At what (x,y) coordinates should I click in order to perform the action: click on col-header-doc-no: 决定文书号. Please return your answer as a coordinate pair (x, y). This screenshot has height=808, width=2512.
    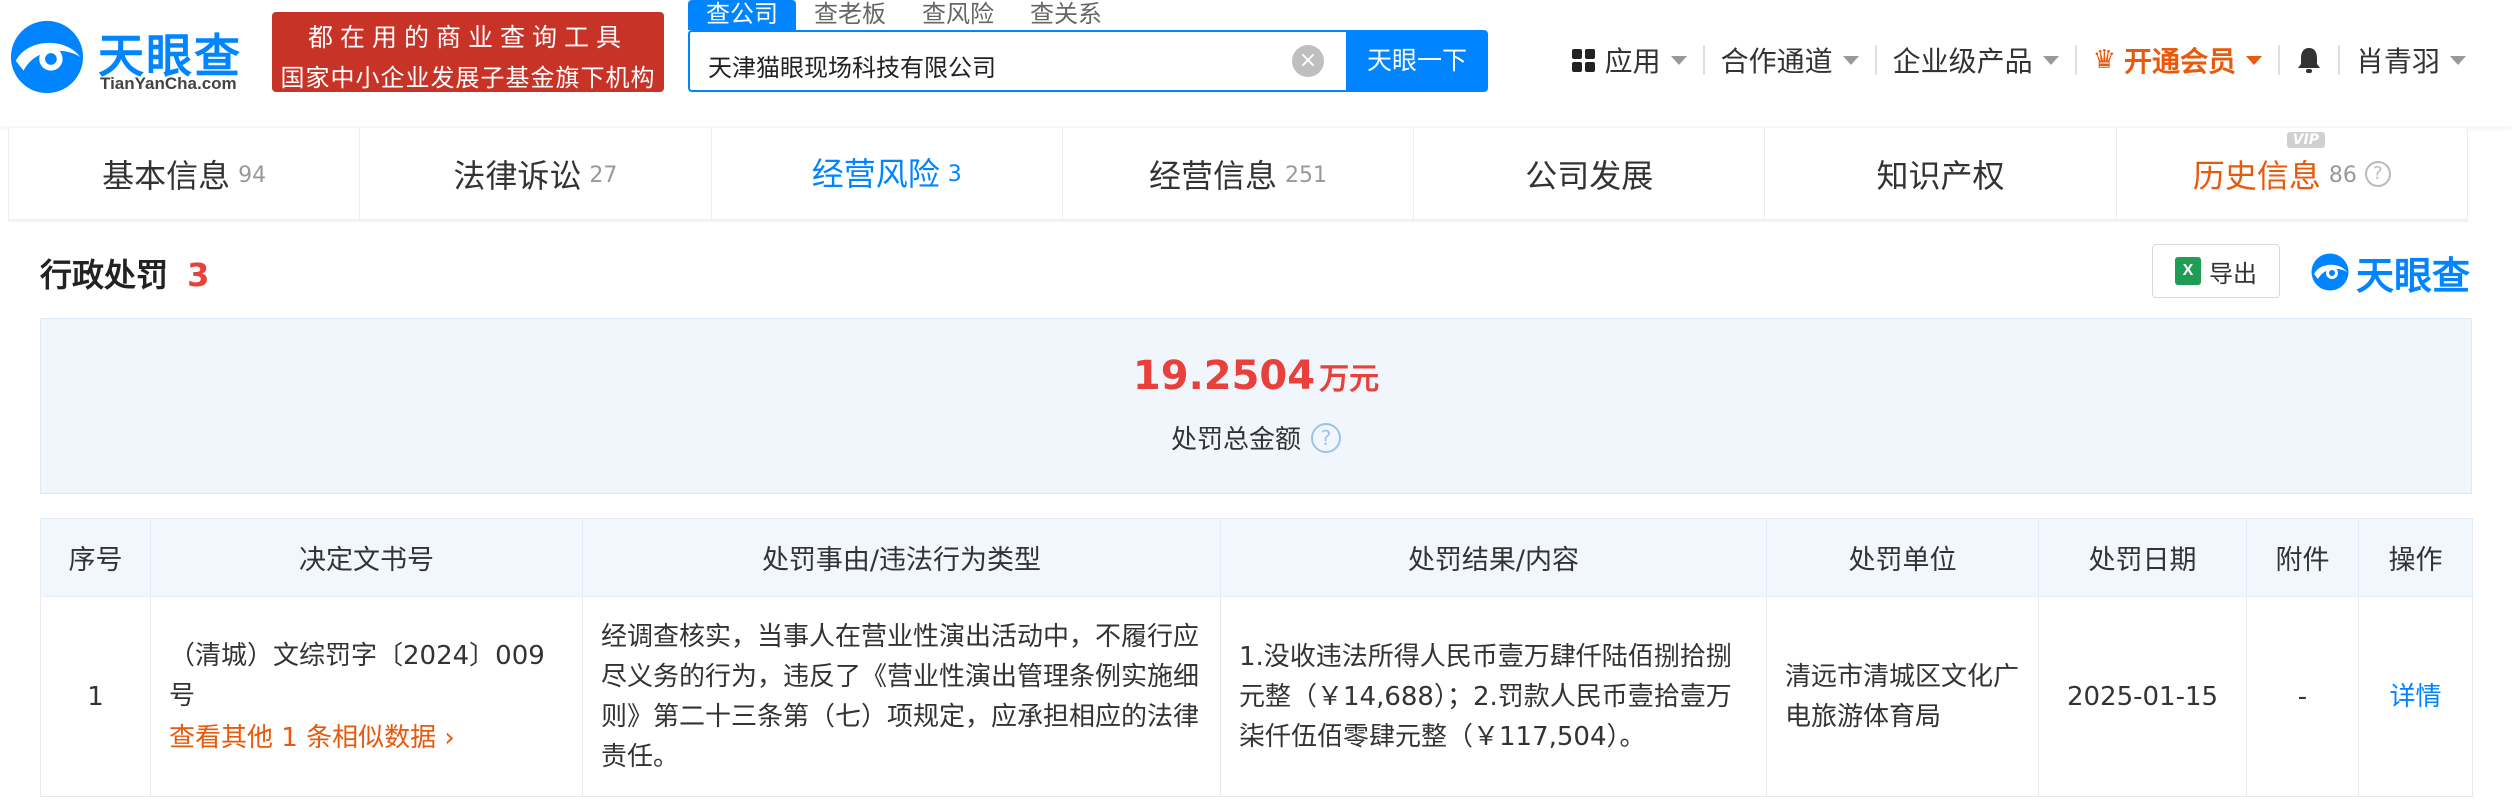
    Looking at the image, I should click on (366, 557).